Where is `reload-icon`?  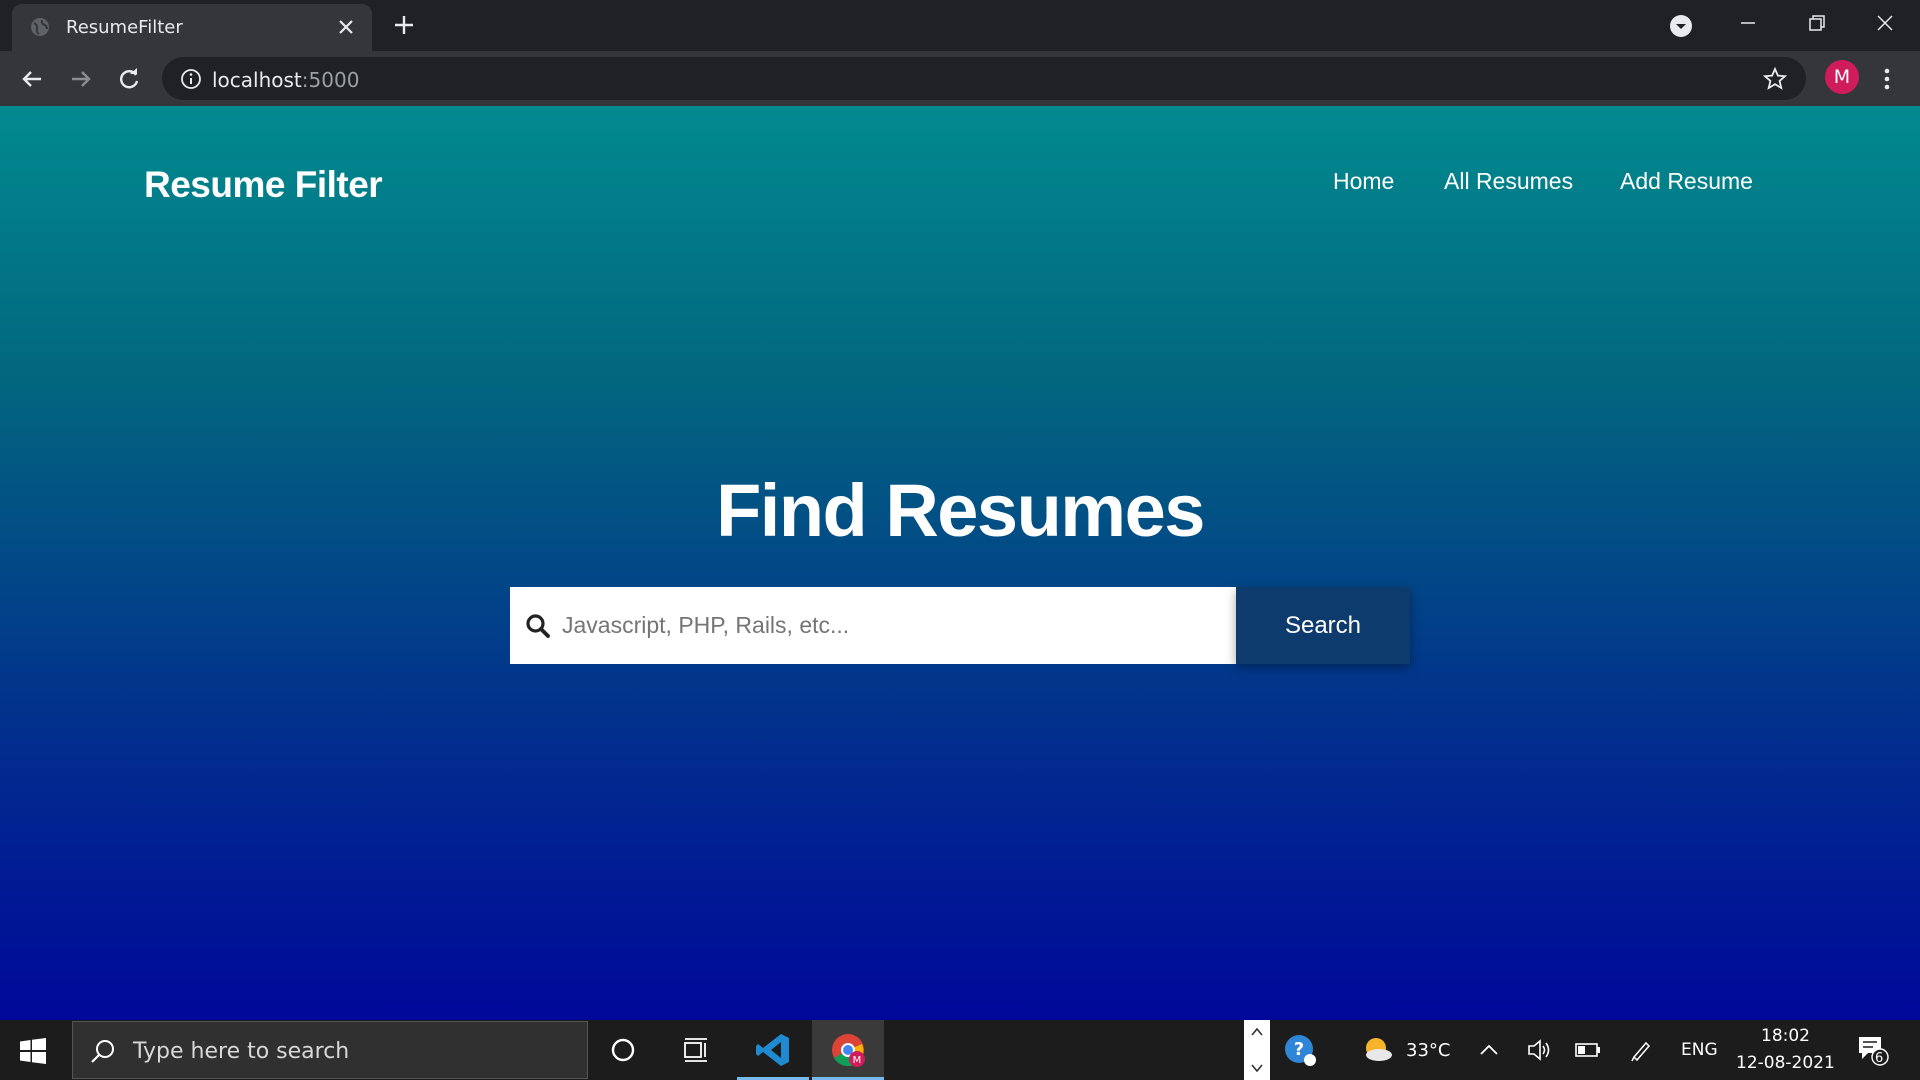
reload-icon is located at coordinates (129, 79).